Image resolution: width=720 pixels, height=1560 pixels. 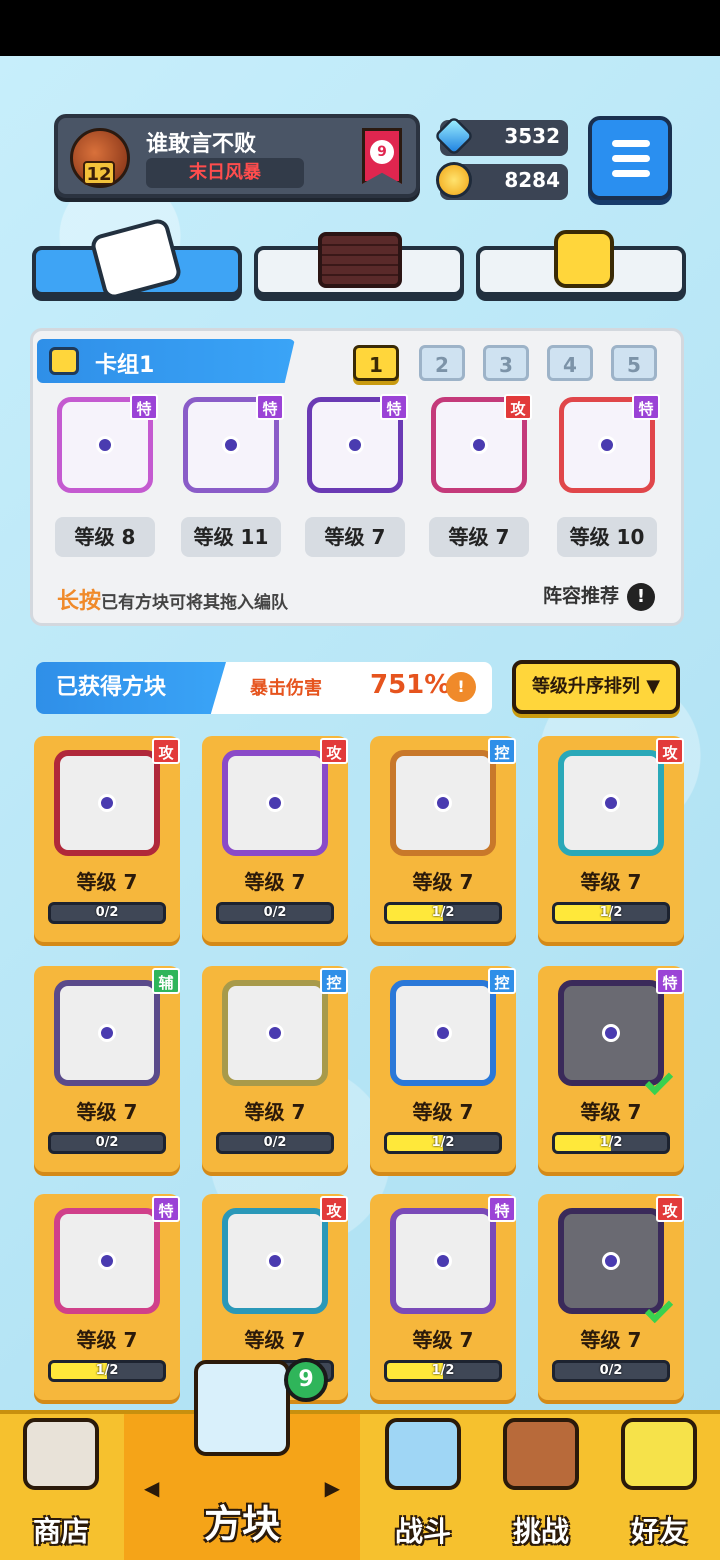 I want to click on player-avatar: 12, so click(x=100, y=158).